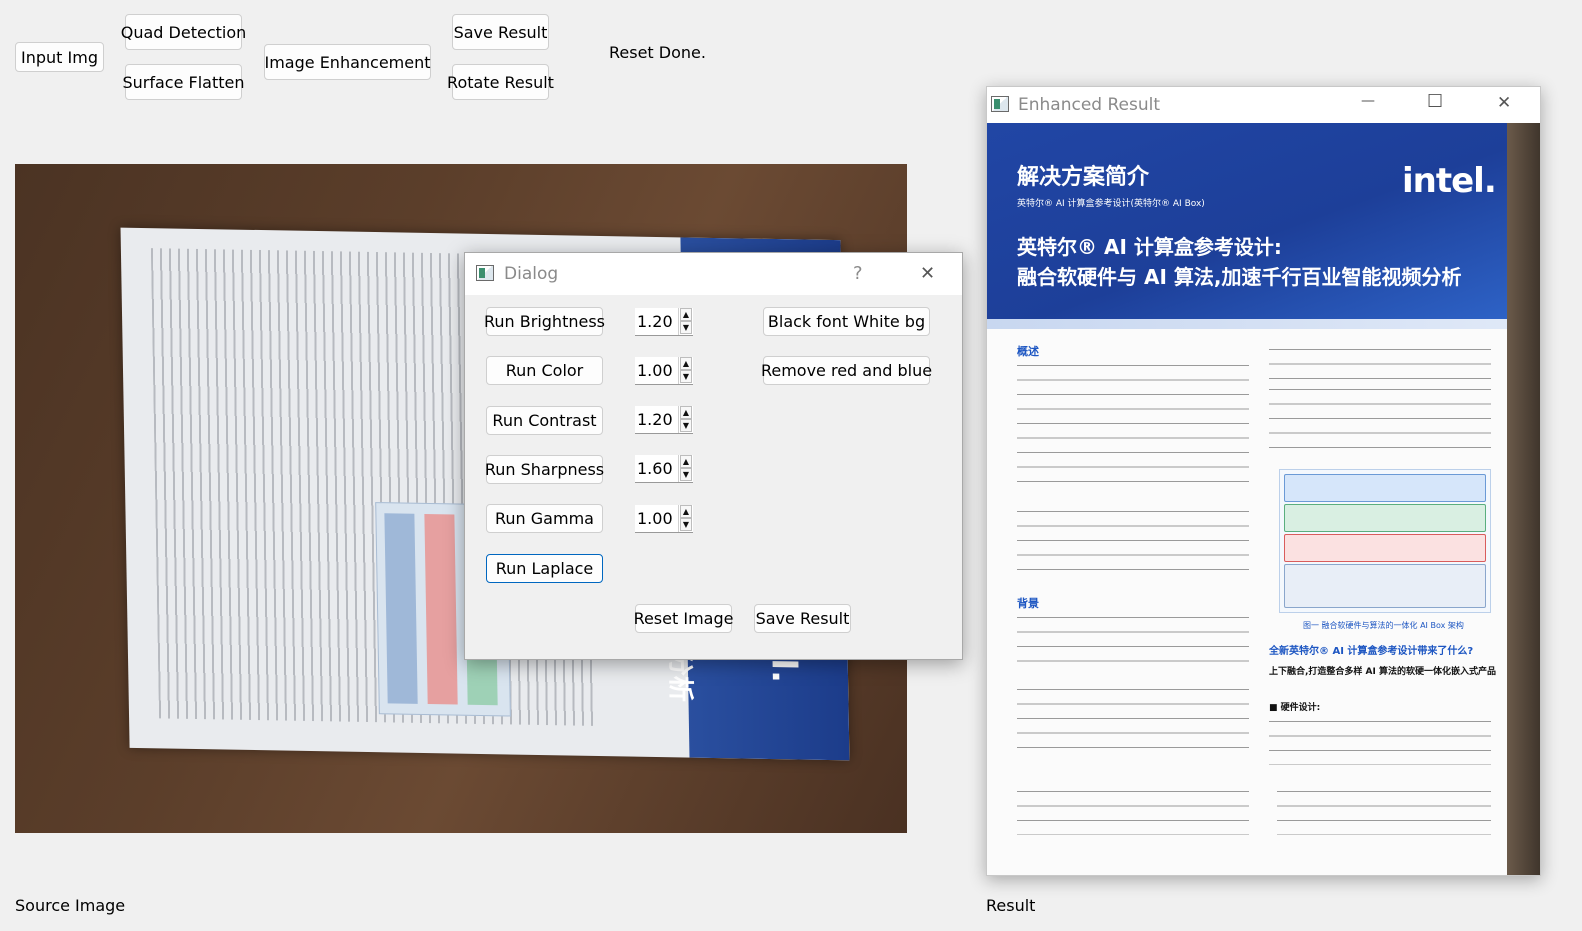  What do you see at coordinates (1028, 603) in the screenshot?
I see `doc-section-background: 背景` at bounding box center [1028, 603].